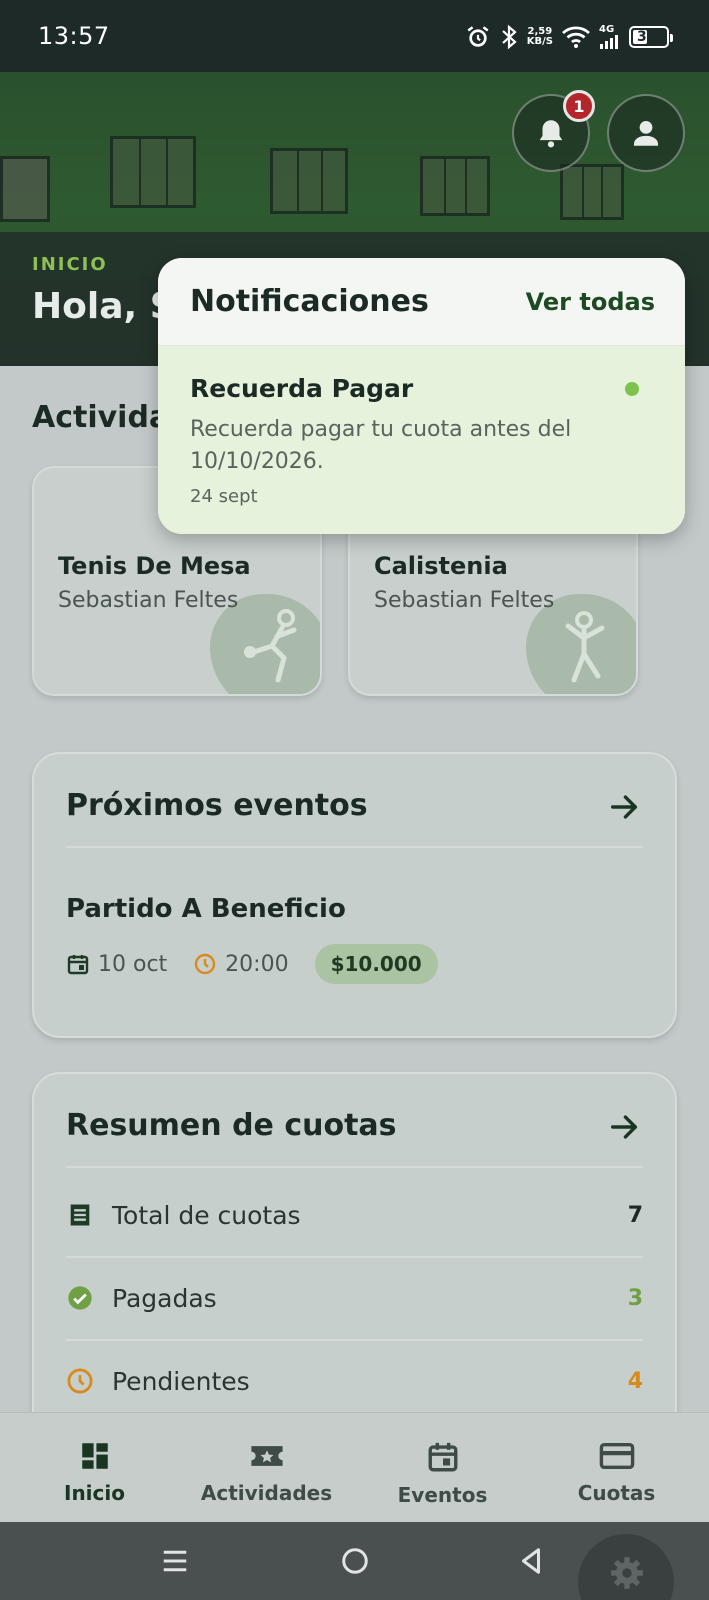  Describe the element at coordinates (635, 1215) in the screenshot. I see `fees-row-value: 7` at that location.